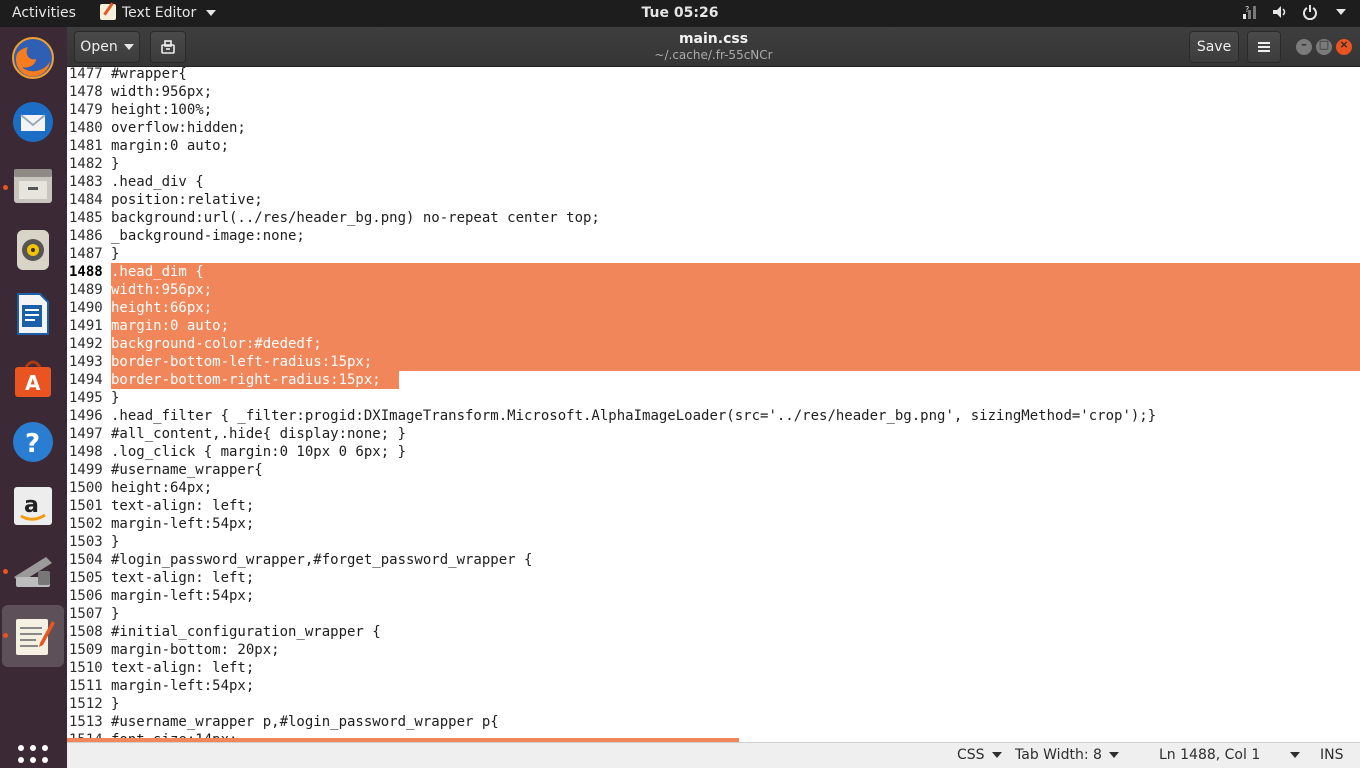 The height and width of the screenshot is (775, 1360). What do you see at coordinates (86, 722) in the screenshot?
I see `line-number: 1513` at bounding box center [86, 722].